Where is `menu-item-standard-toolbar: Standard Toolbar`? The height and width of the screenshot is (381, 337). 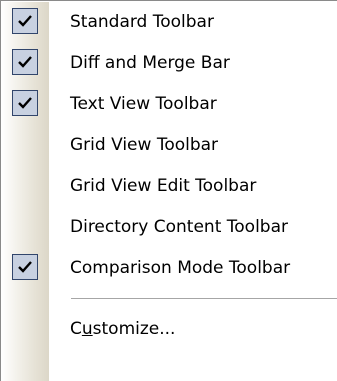 menu-item-standard-toolbar: Standard Toolbar is located at coordinates (169, 22).